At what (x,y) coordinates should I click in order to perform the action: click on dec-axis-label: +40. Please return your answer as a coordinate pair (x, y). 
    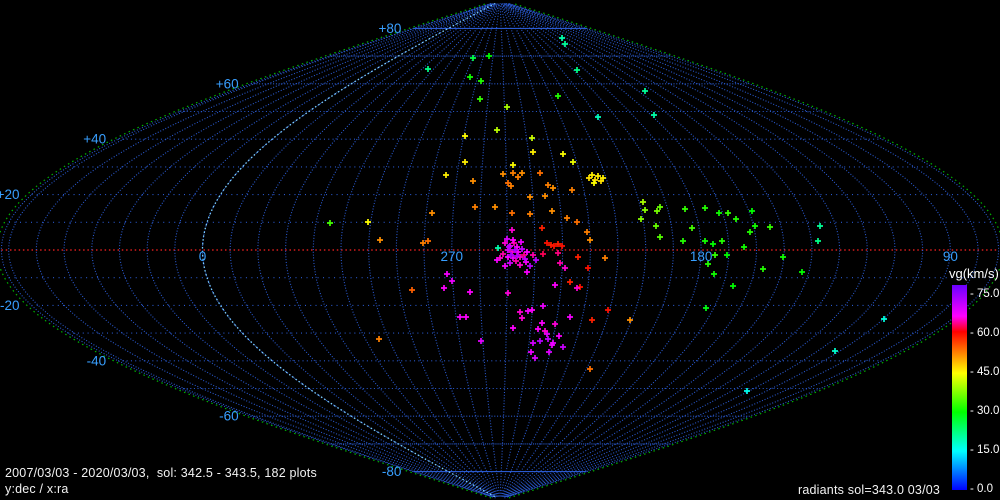
    Looking at the image, I should click on (94, 139).